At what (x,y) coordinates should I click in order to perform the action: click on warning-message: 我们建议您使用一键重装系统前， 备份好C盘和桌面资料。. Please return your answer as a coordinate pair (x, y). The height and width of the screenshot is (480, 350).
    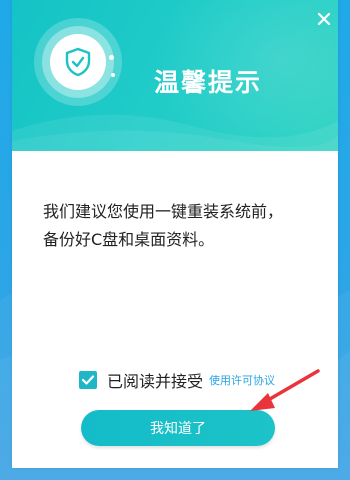
    Looking at the image, I should click on (185, 226).